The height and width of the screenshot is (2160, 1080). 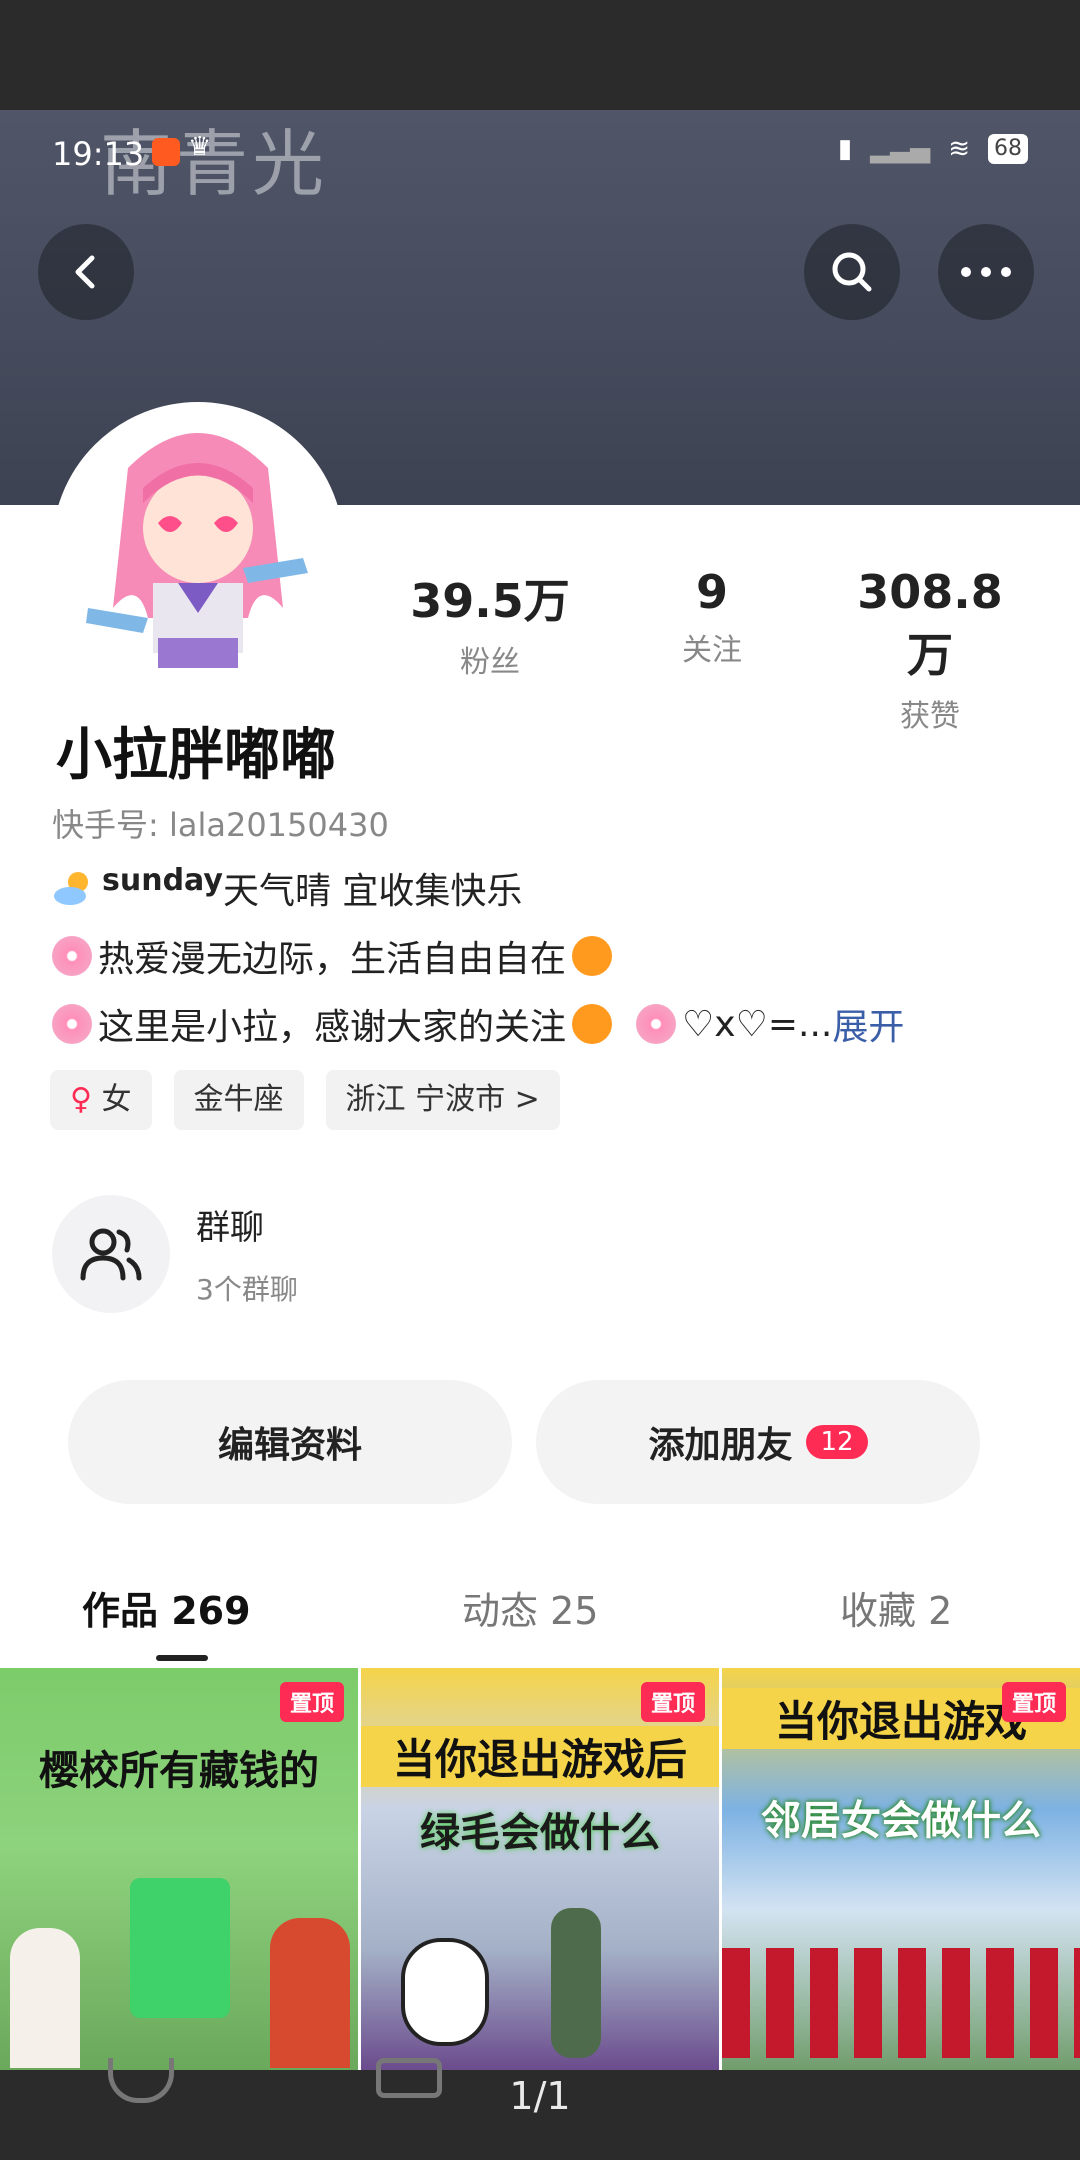 What do you see at coordinates (310, 1993) in the screenshot?
I see `character-right` at bounding box center [310, 1993].